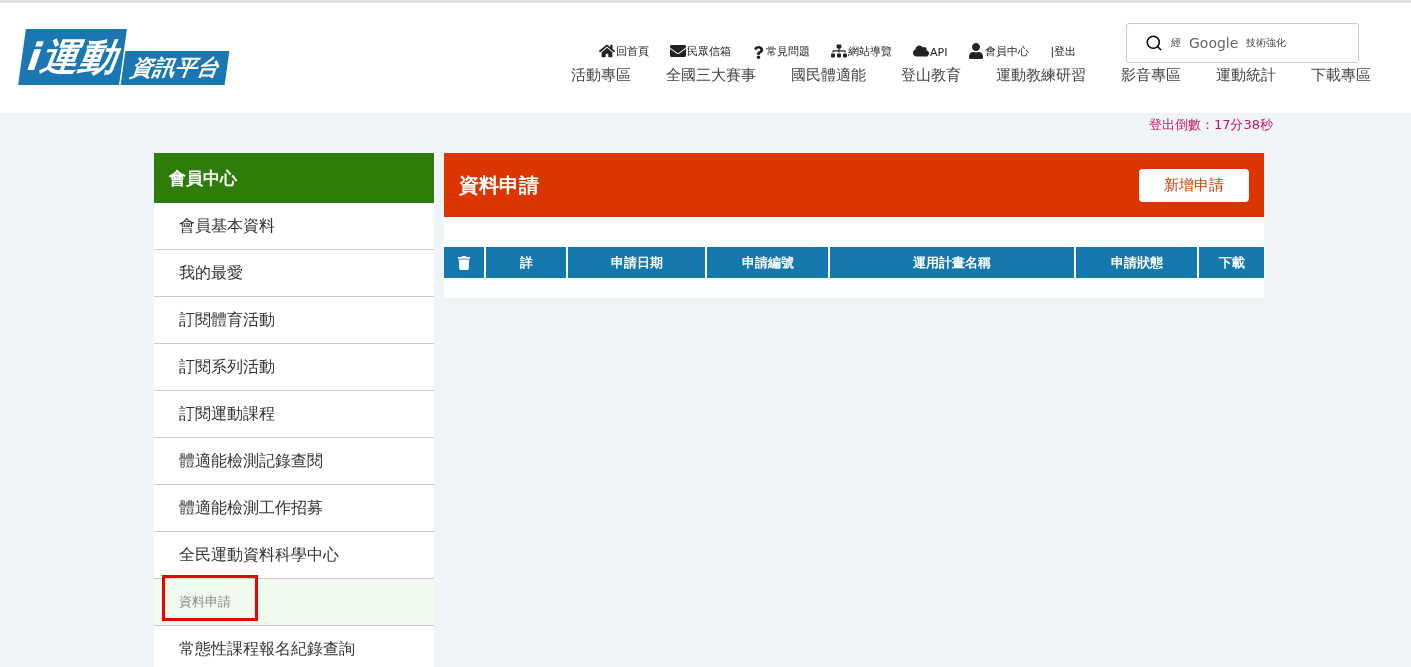  I want to click on mail-icon, so click(678, 51).